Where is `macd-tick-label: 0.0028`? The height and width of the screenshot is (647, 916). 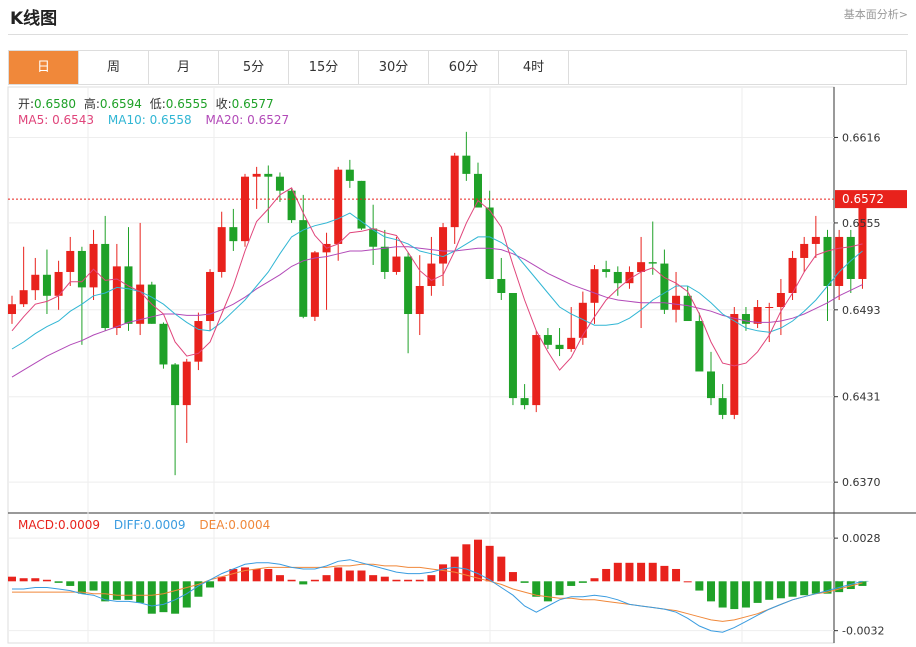
macd-tick-label: 0.0028 is located at coordinates (861, 538).